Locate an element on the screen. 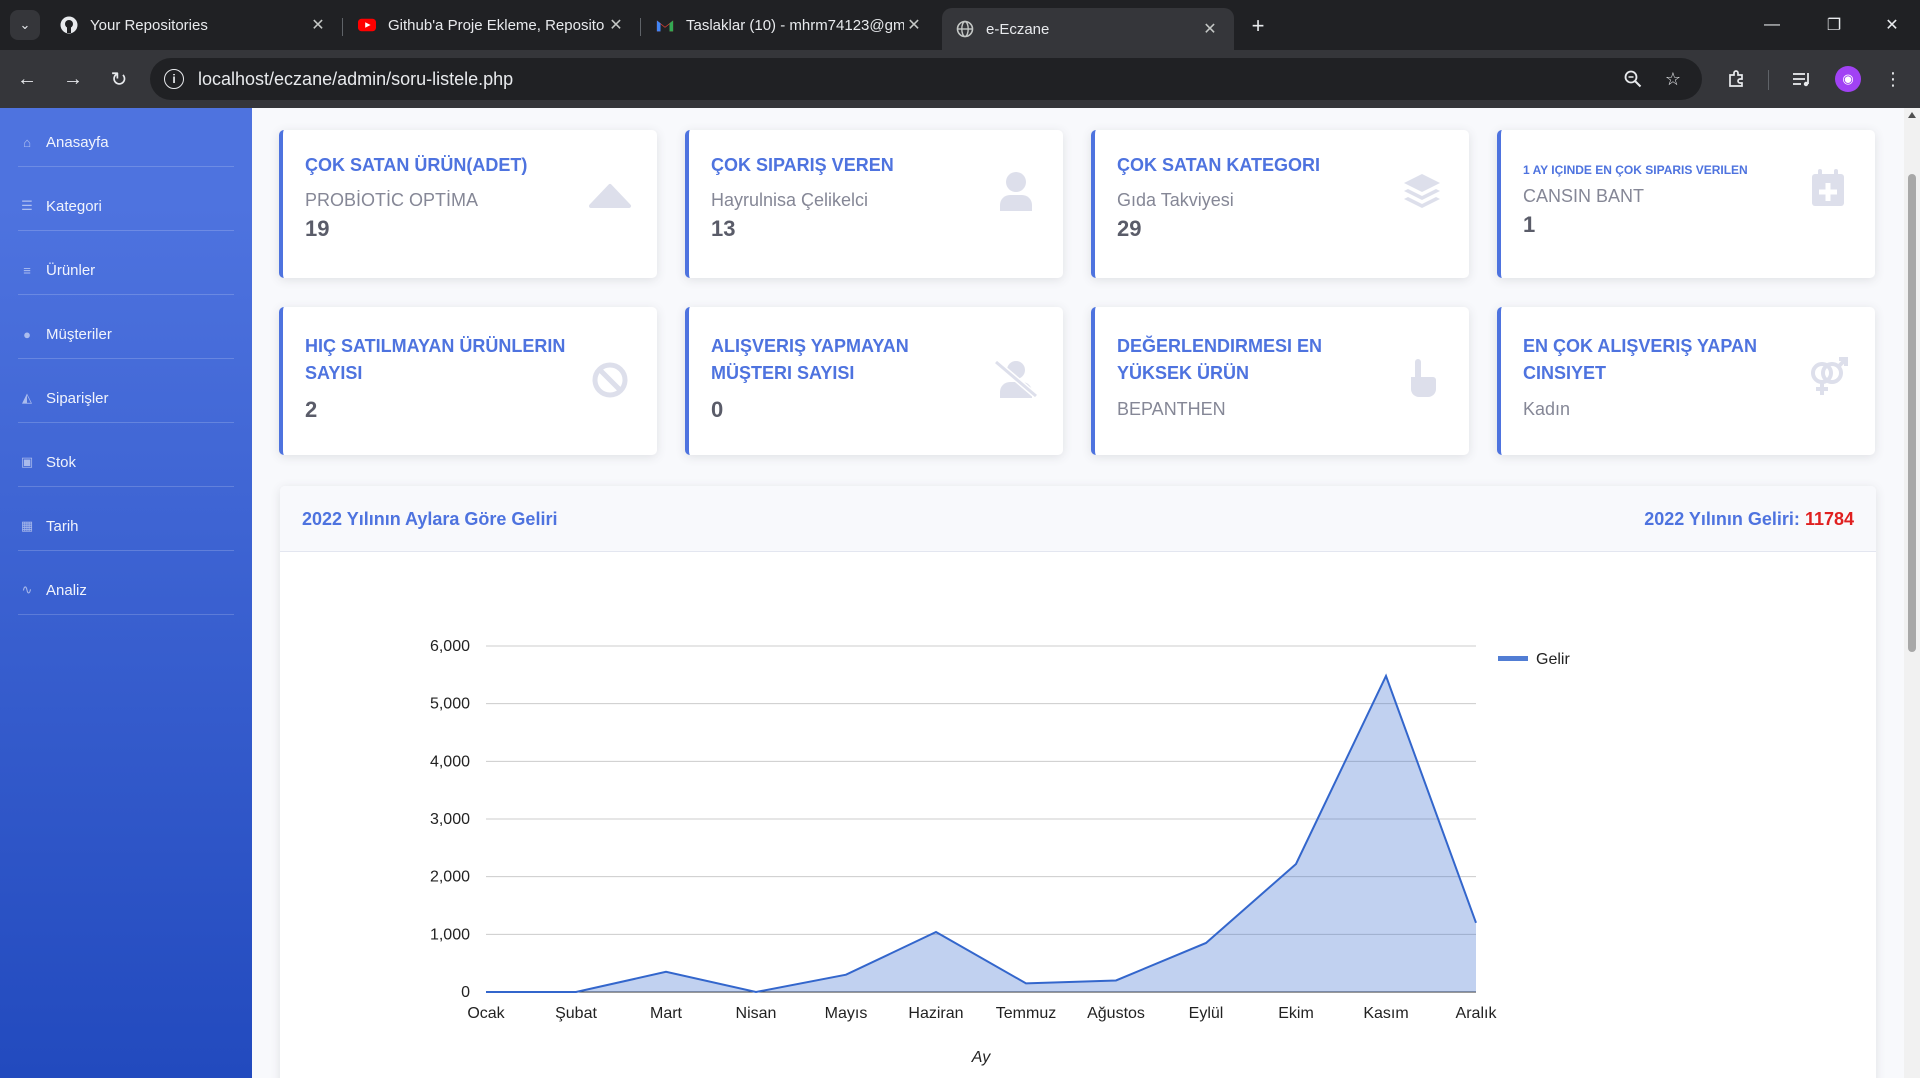 The image size is (1920, 1078). sidebar-item-stok: ▣ Stok is located at coordinates (126, 462).